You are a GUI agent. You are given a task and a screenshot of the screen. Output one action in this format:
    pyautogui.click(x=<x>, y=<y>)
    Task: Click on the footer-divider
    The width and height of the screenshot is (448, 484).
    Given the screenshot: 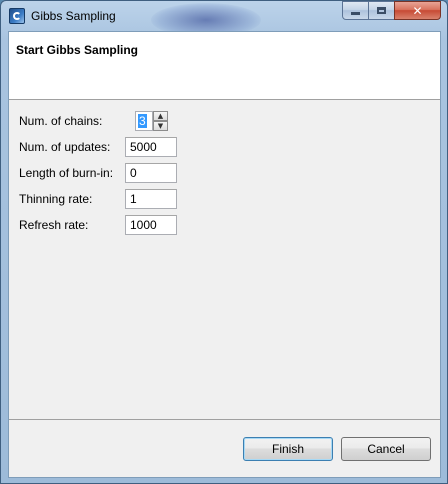 What is the action you would take?
    pyautogui.click(x=224, y=419)
    